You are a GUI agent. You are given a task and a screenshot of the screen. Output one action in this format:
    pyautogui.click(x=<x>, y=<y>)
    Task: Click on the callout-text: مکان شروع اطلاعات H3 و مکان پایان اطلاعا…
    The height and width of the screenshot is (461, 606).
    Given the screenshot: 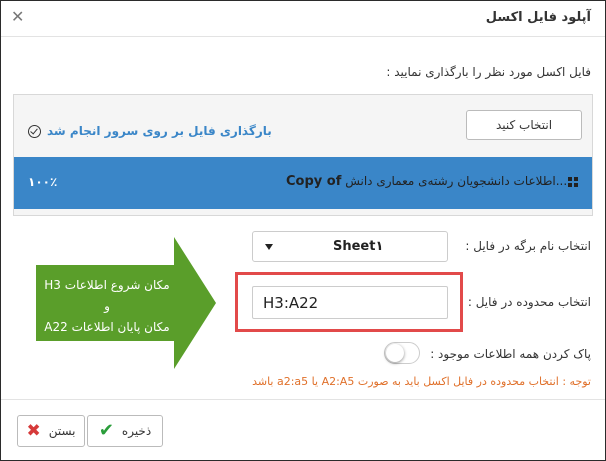 What is the action you would take?
    pyautogui.click(x=107, y=306)
    